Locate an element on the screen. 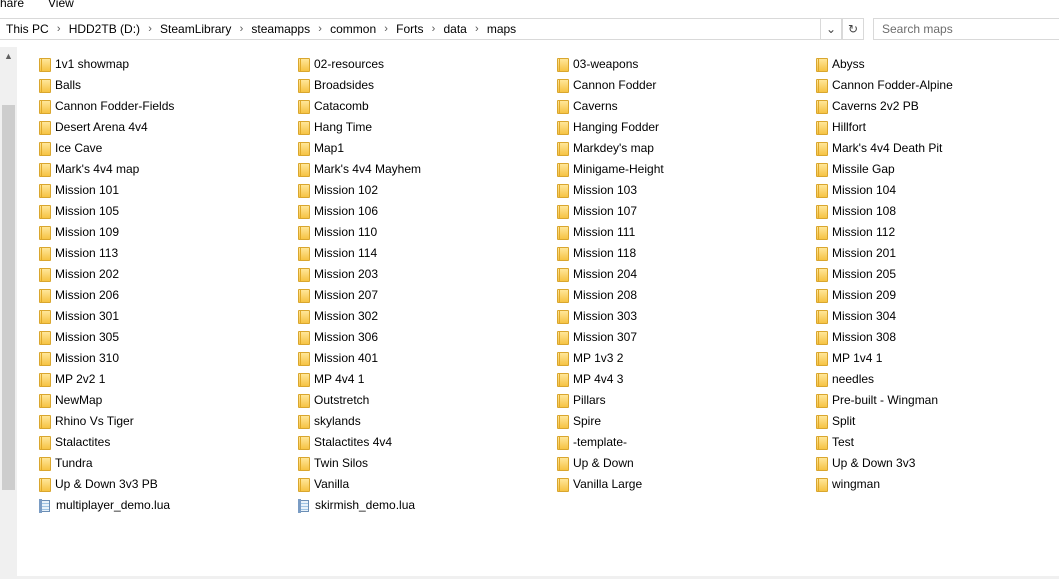 The image size is (1059, 579). folder-item: Cannon Fodder is located at coordinates (606, 85).